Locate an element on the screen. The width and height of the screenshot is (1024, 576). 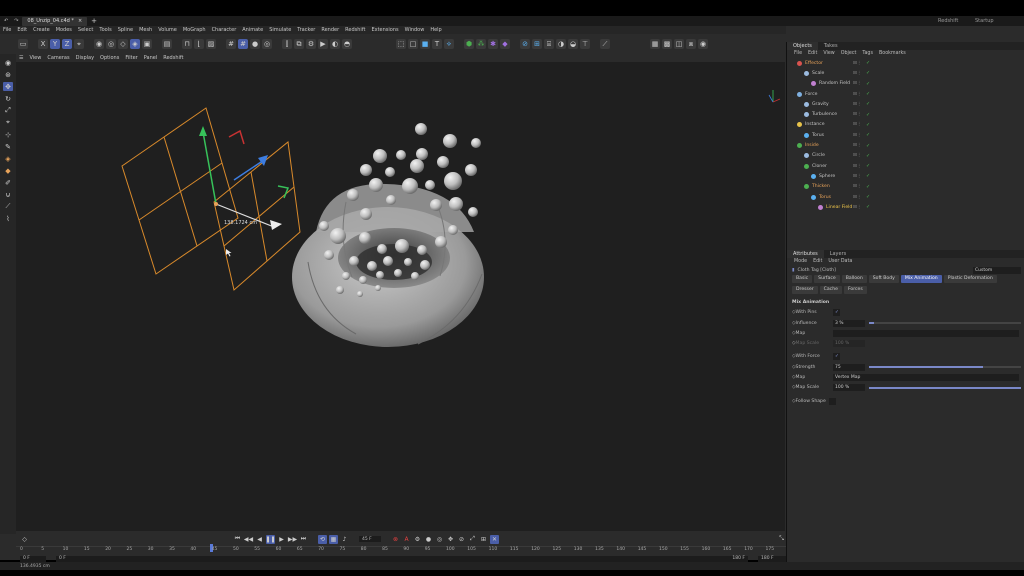
menu-tracker: Tracker is located at coordinates (306, 30).